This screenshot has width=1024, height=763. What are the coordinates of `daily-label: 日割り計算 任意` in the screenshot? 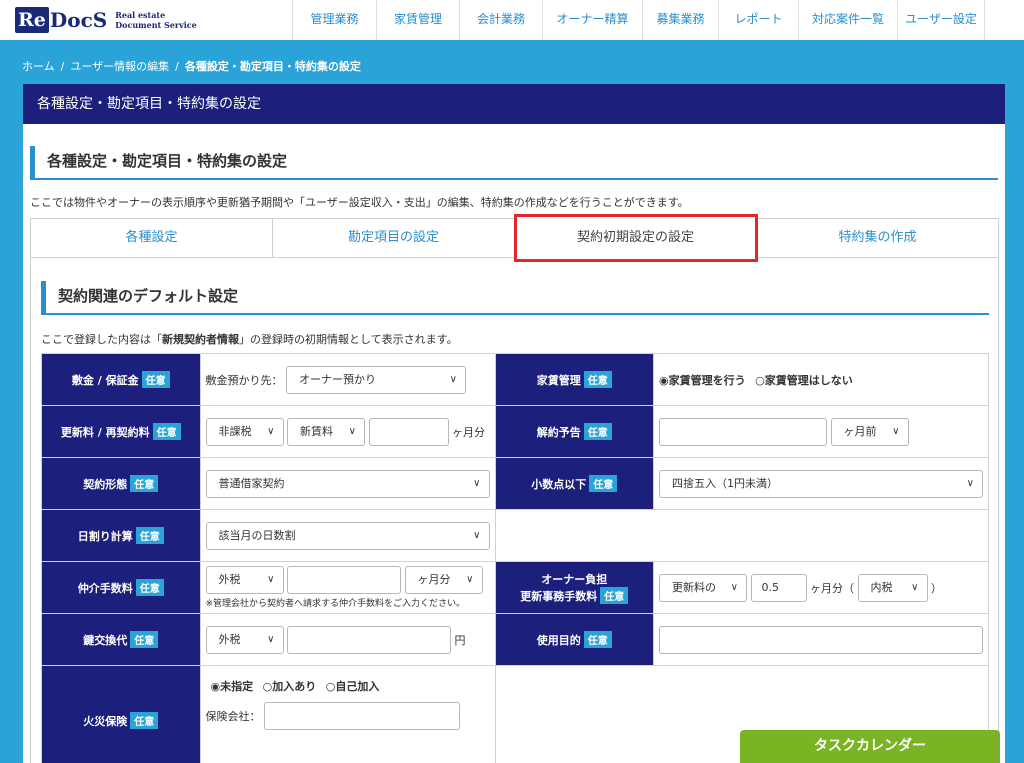 It's located at (121, 535).